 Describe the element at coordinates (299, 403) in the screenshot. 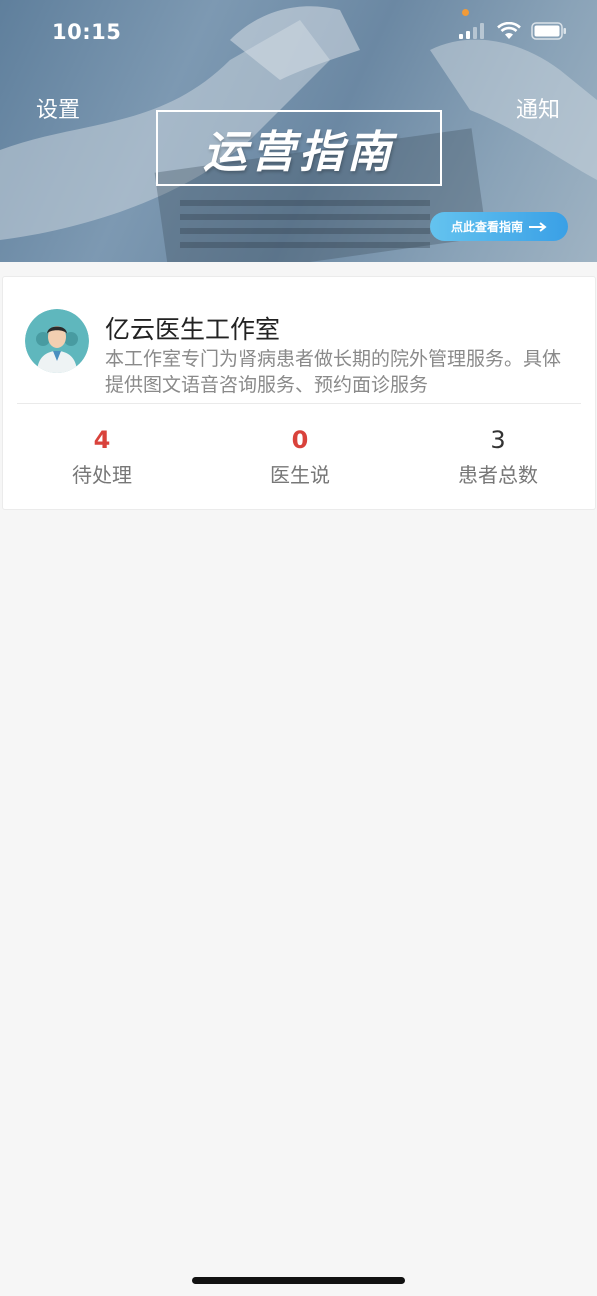

I see `divider` at that location.